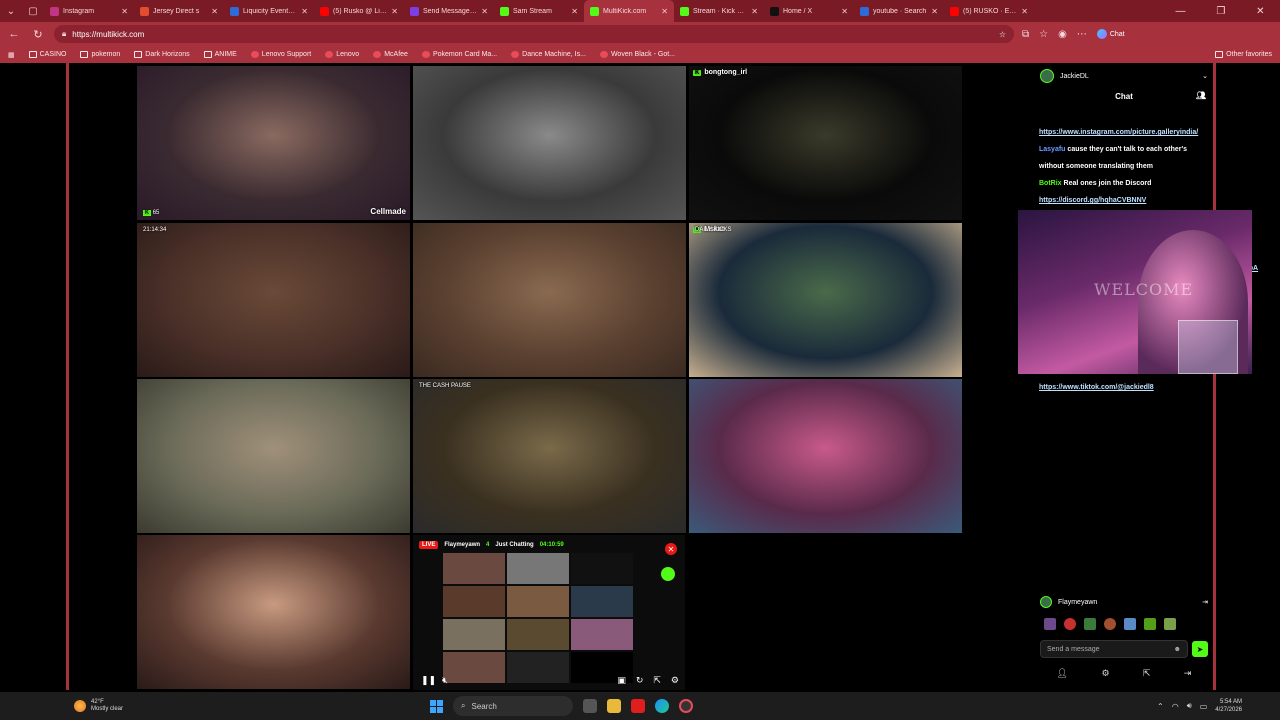 The height and width of the screenshot is (720, 1280). I want to click on send-button: ➤, so click(1200, 649).